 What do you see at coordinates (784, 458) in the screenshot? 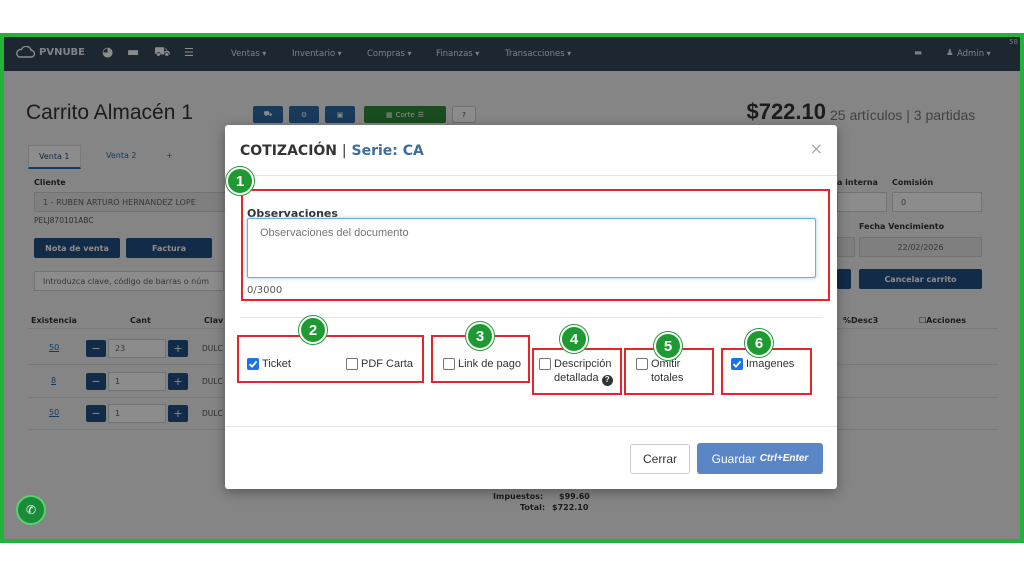
I see `guardar-shortcut: Ctrl+Enter` at bounding box center [784, 458].